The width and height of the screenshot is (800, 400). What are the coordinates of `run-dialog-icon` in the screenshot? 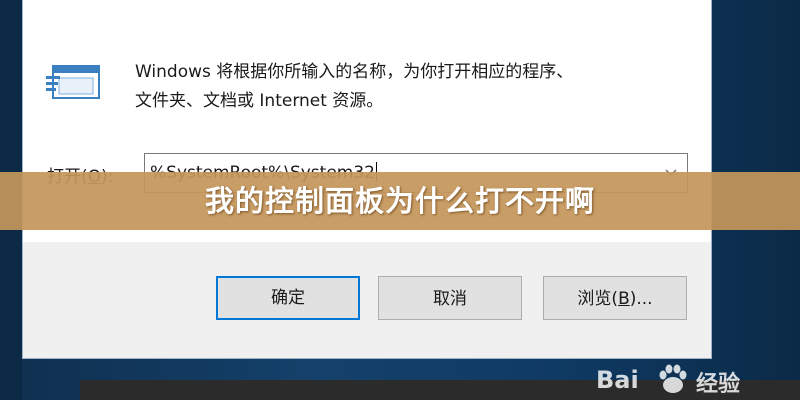 It's located at (73, 82).